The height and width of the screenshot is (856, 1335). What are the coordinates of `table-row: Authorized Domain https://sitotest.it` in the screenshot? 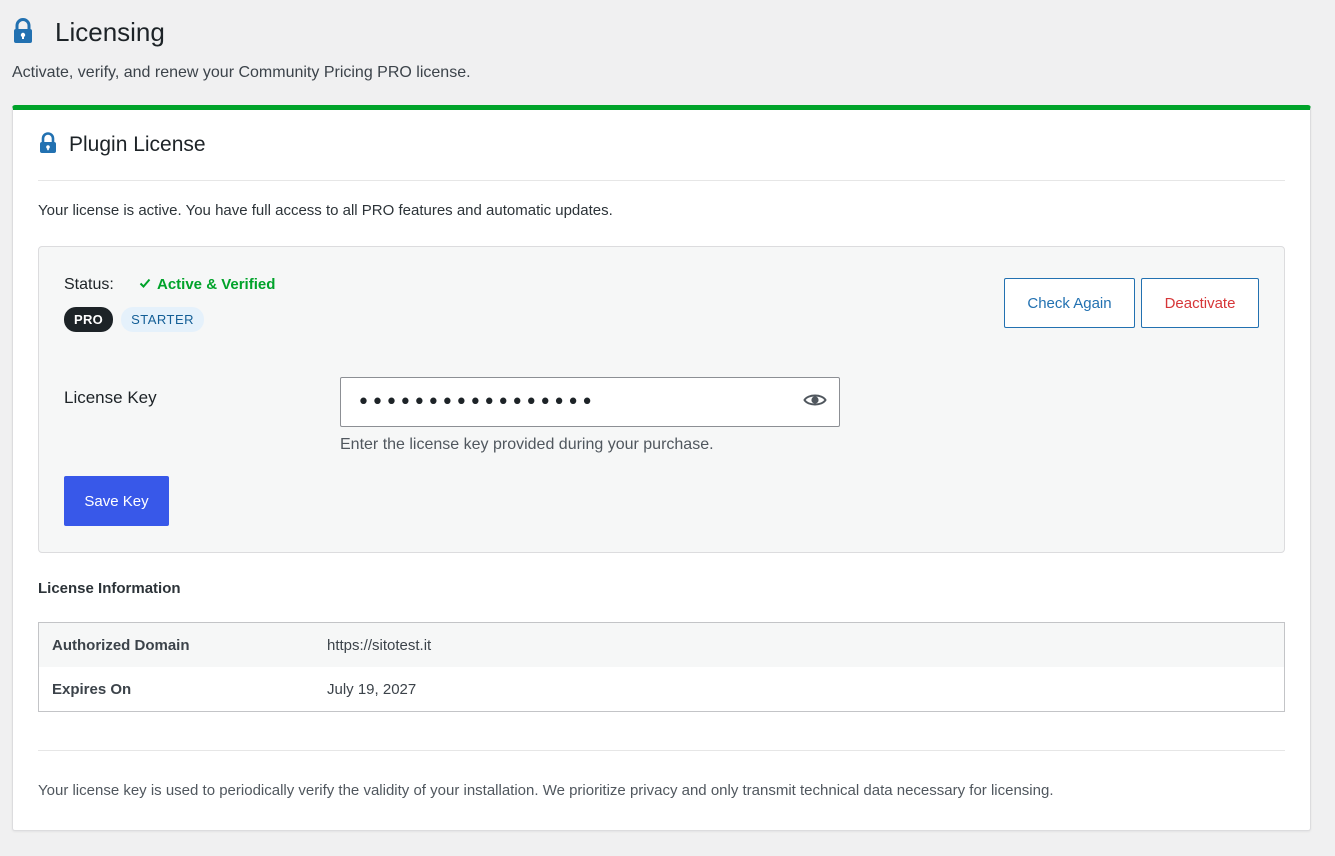 It's located at (661, 645).